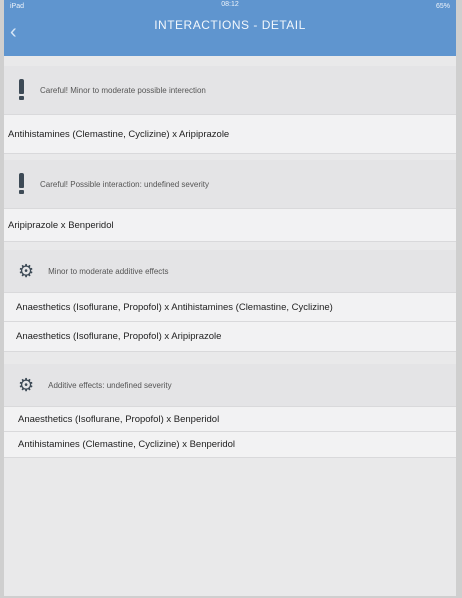 The image size is (462, 598). Describe the element at coordinates (230, 385) in the screenshot. I see `section-header-additive-undefined: ⚙ Additive effects: undefined severity` at that location.